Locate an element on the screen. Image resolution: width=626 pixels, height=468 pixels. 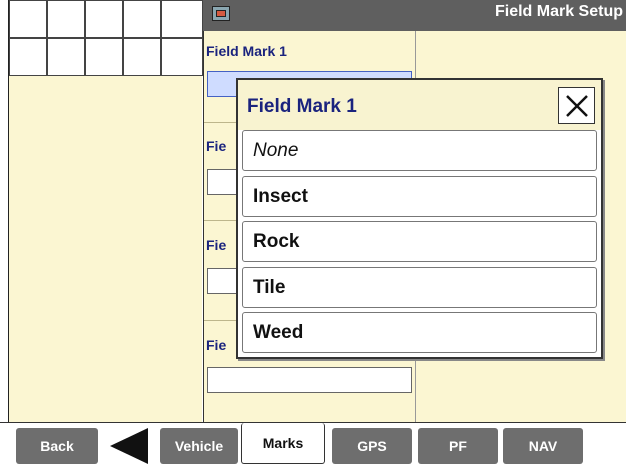
header-bar: Field Mark Setup is located at coordinates (414, 15).